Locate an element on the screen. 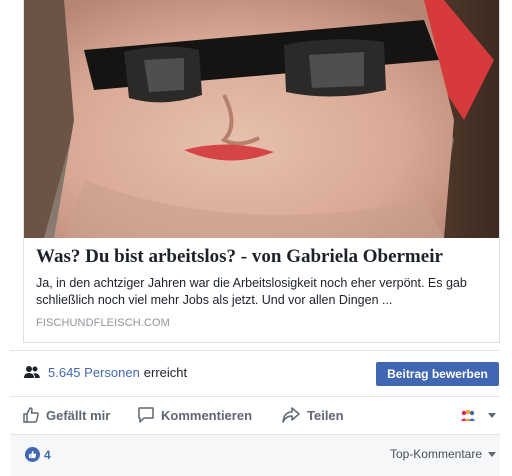 This screenshot has width=512, height=476. like-count: 4 is located at coordinates (38, 454).